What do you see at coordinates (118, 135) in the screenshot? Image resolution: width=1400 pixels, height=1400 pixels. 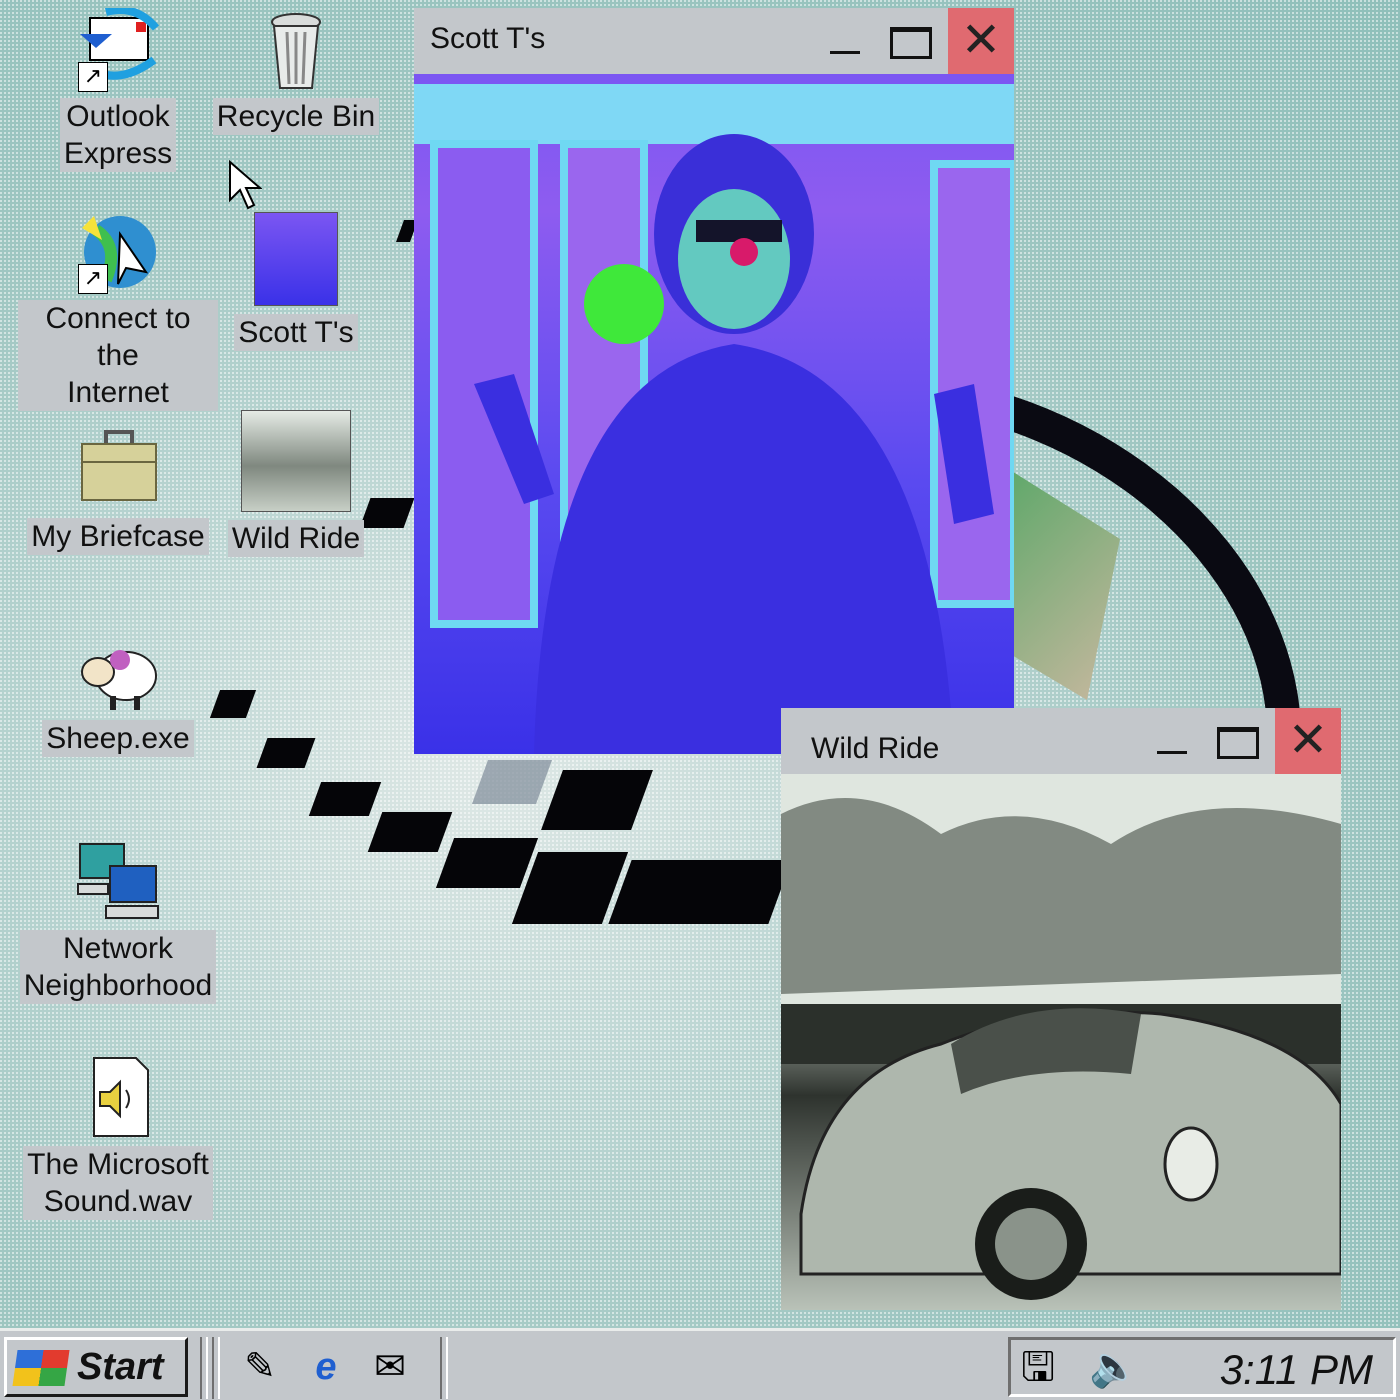 I see `icon-label: Outlook Express` at bounding box center [118, 135].